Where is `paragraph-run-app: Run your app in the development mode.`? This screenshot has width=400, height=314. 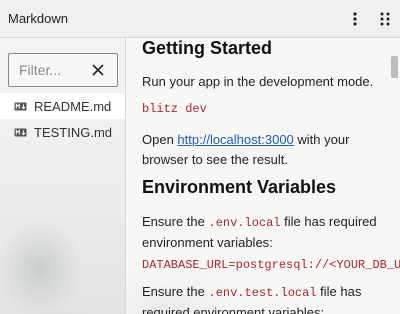 paragraph-run-app: Run your app in the development mode. is located at coordinates (258, 81).